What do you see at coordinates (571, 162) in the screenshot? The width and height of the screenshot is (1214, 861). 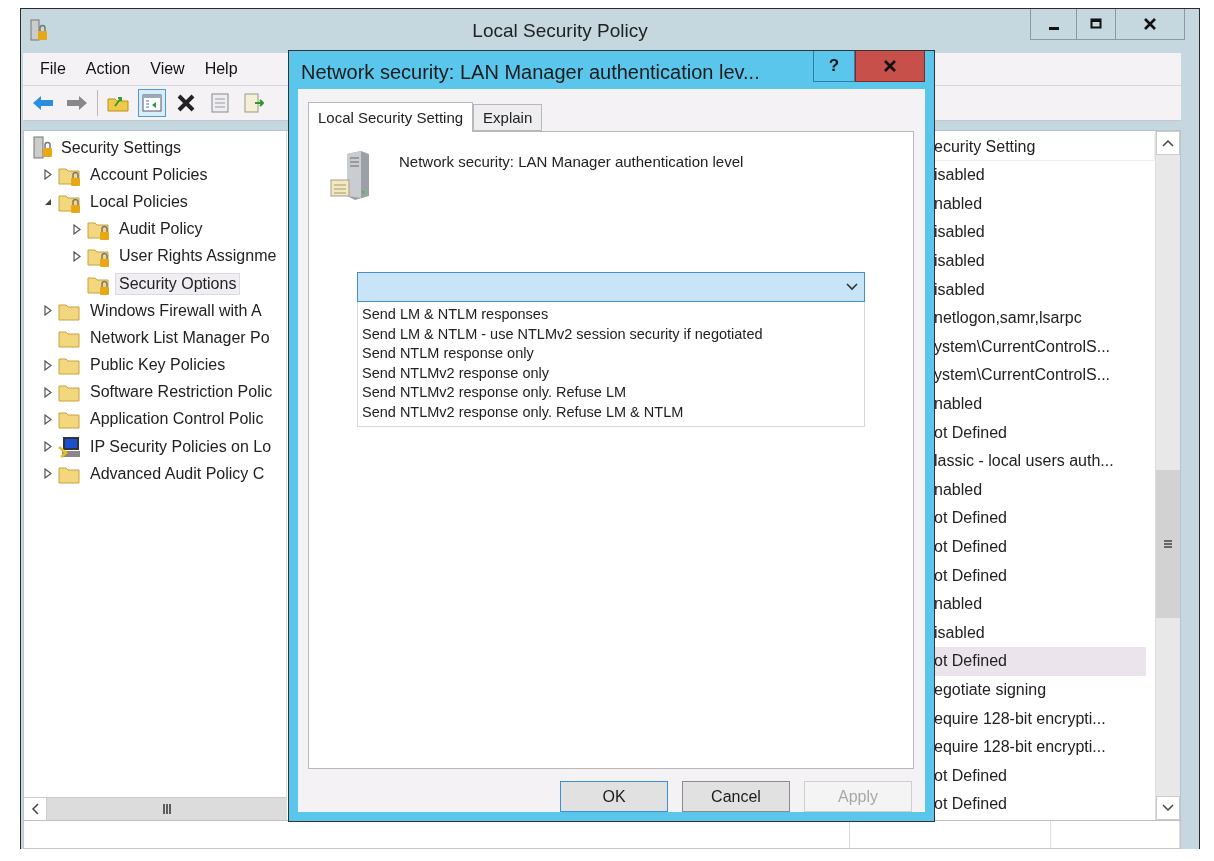 I see `policy-description: Network security: LAN Manager authentication level` at bounding box center [571, 162].